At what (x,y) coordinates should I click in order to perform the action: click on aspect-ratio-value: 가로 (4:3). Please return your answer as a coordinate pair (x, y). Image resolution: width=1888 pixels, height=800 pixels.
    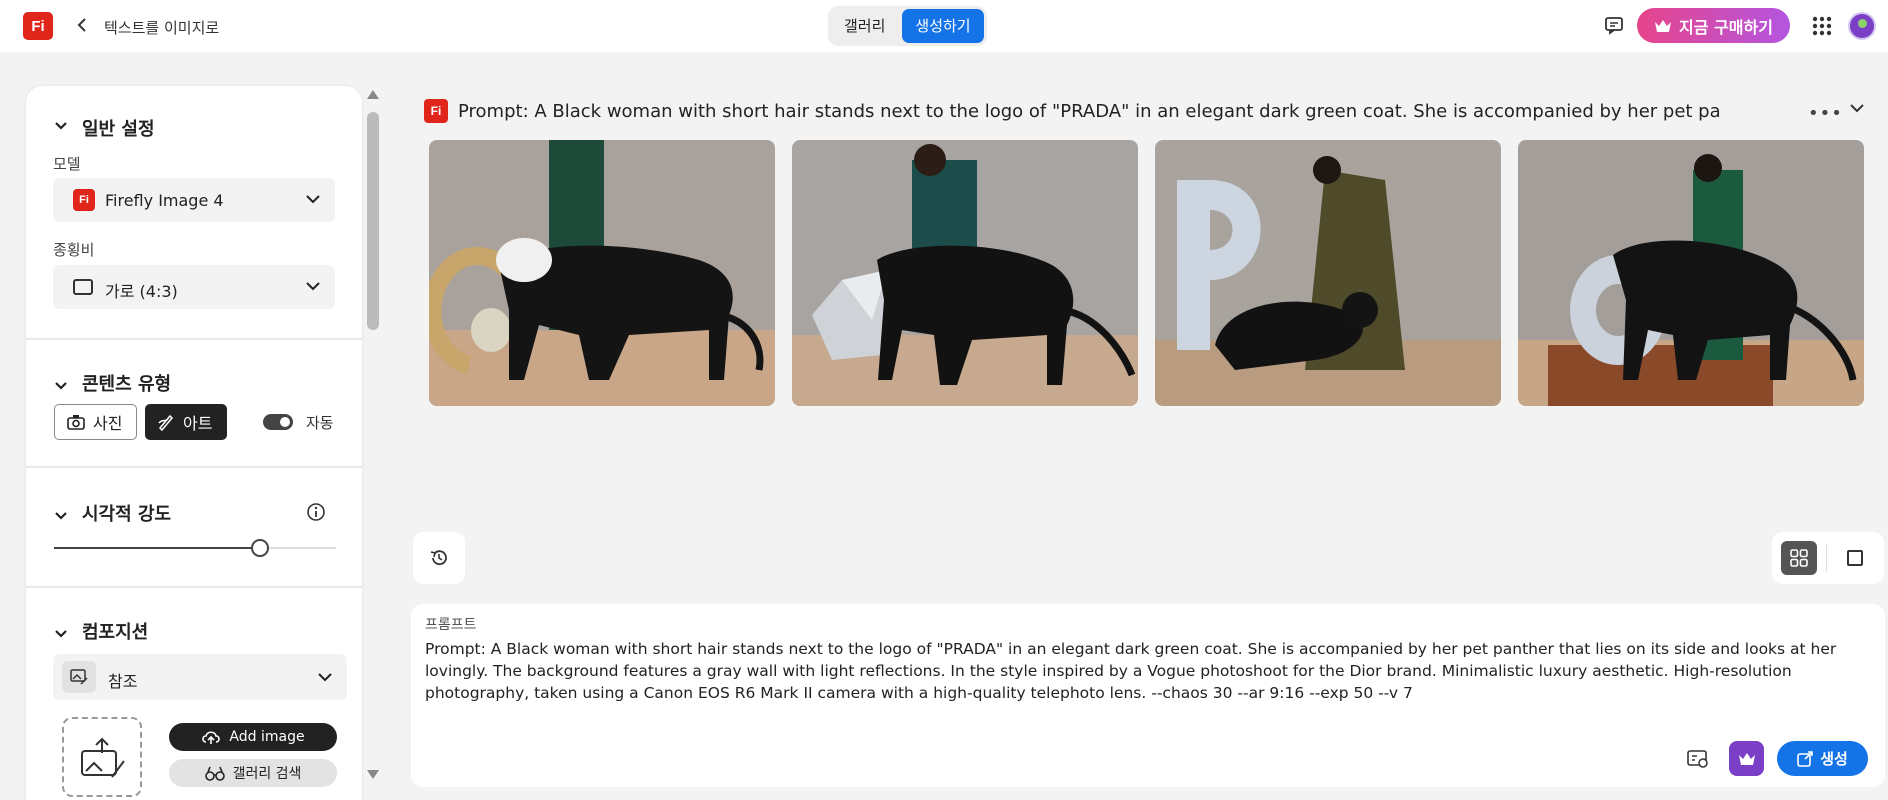
    Looking at the image, I should click on (141, 291).